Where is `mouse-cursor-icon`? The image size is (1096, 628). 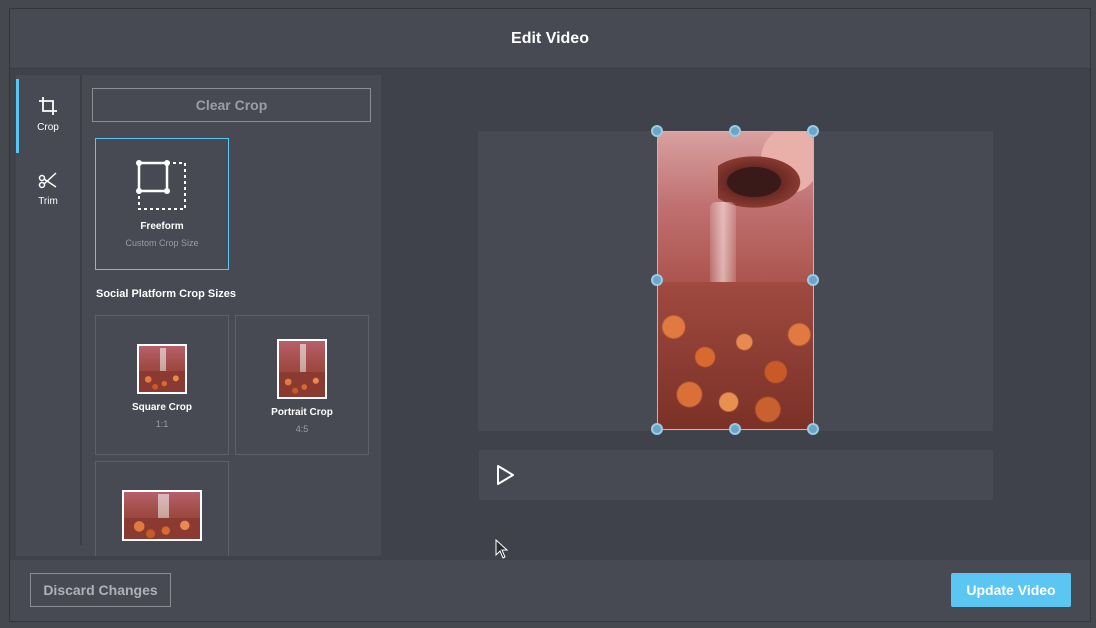
mouse-cursor-icon is located at coordinates (502, 549).